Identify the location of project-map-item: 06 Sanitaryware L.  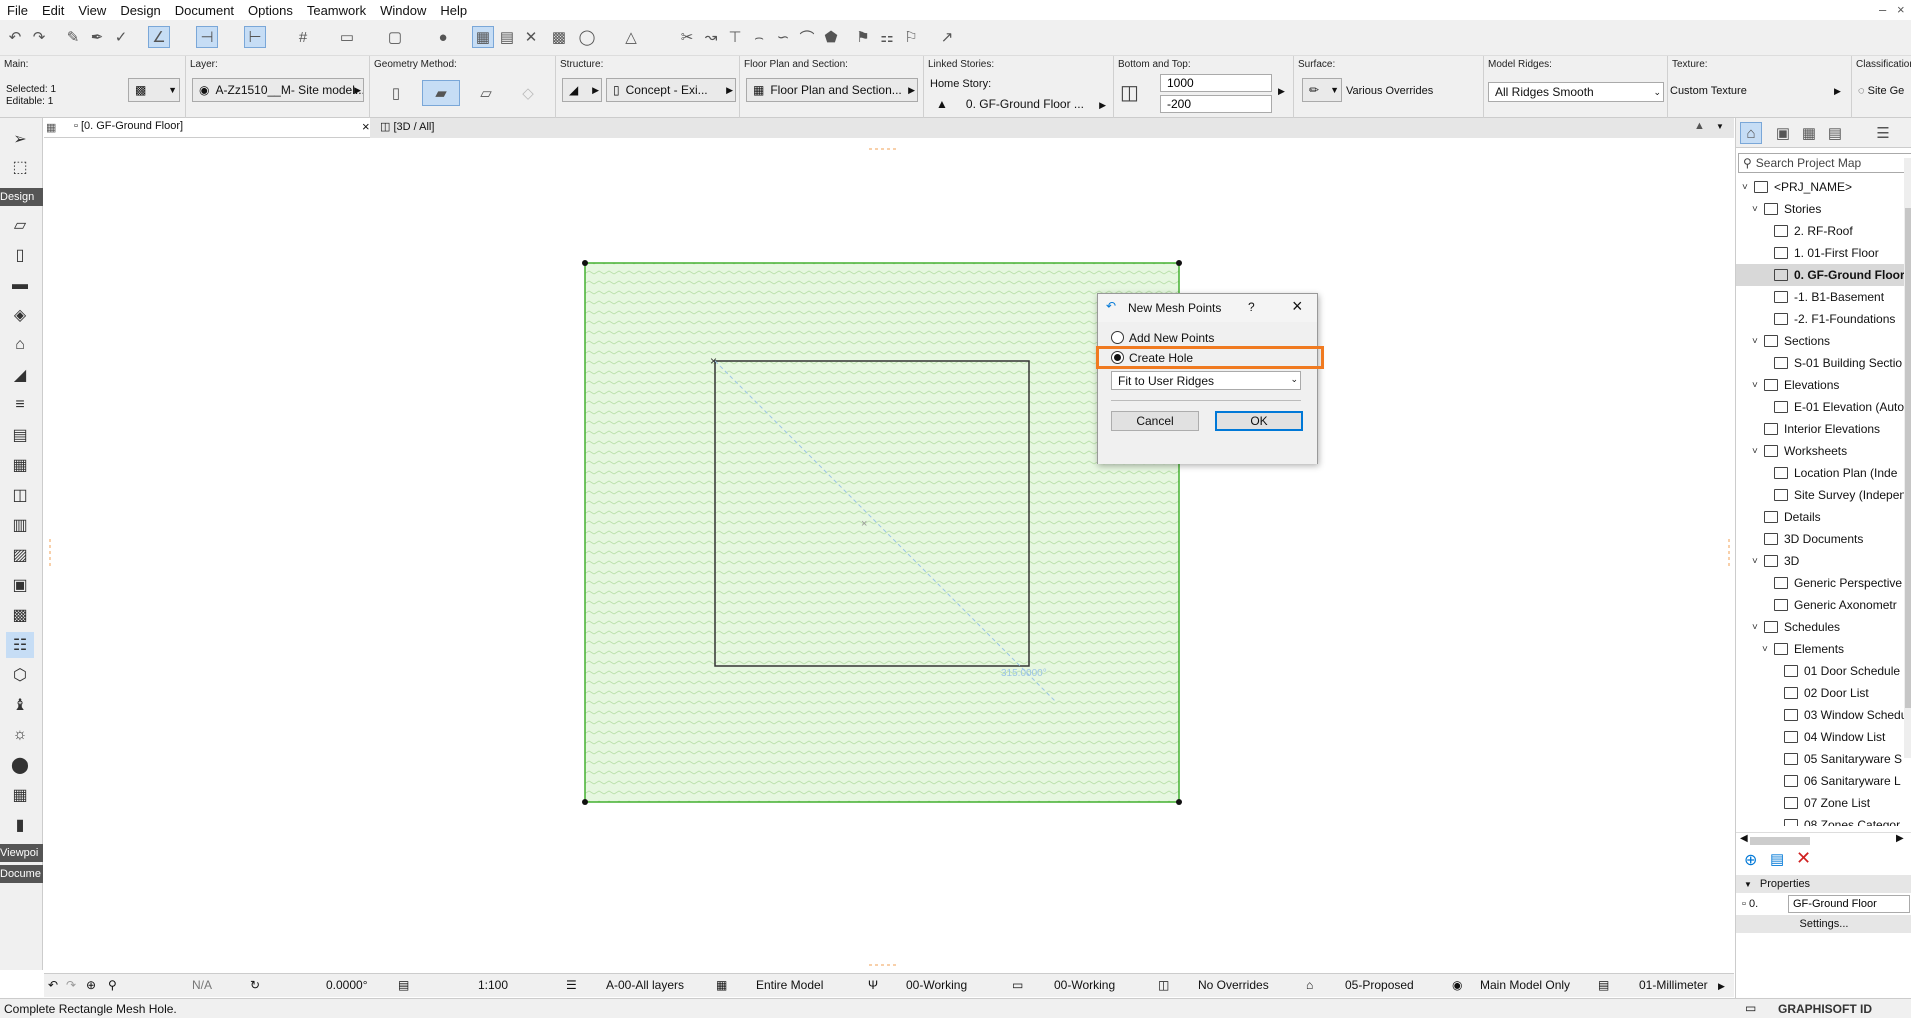
(1821, 781).